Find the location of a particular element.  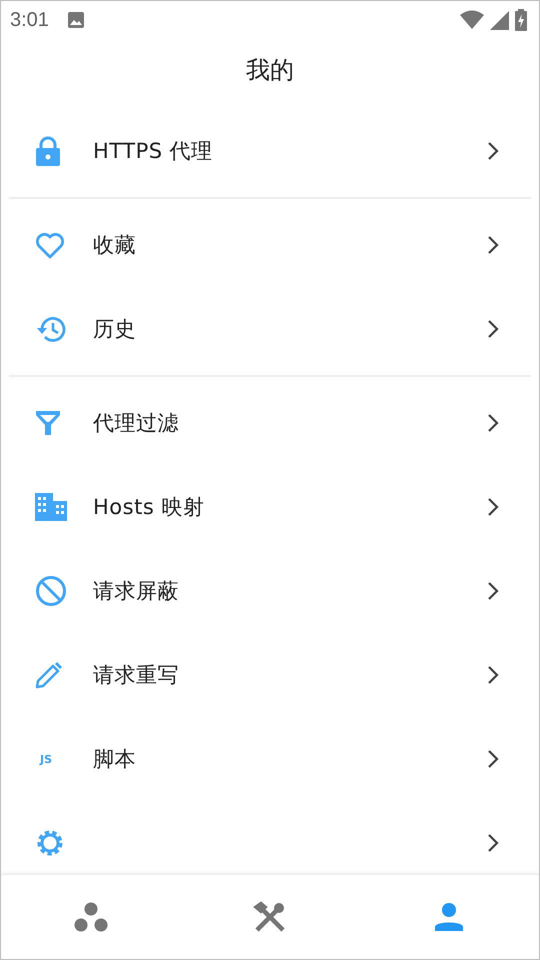

item-label: 历史 is located at coordinates (114, 329).